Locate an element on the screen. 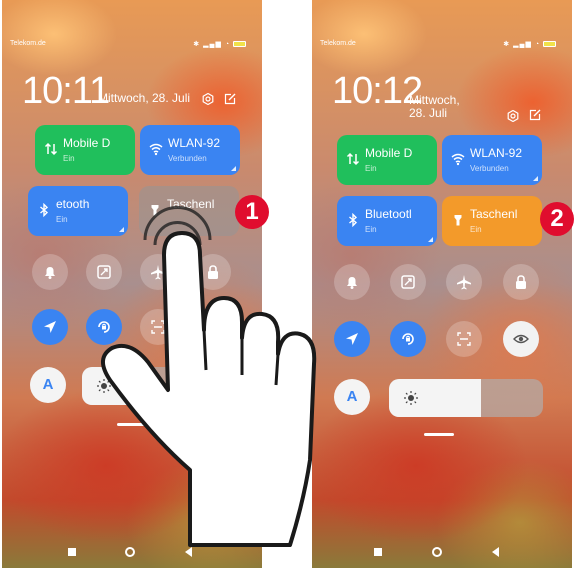  auto-brightness-button: A is located at coordinates (48, 385).